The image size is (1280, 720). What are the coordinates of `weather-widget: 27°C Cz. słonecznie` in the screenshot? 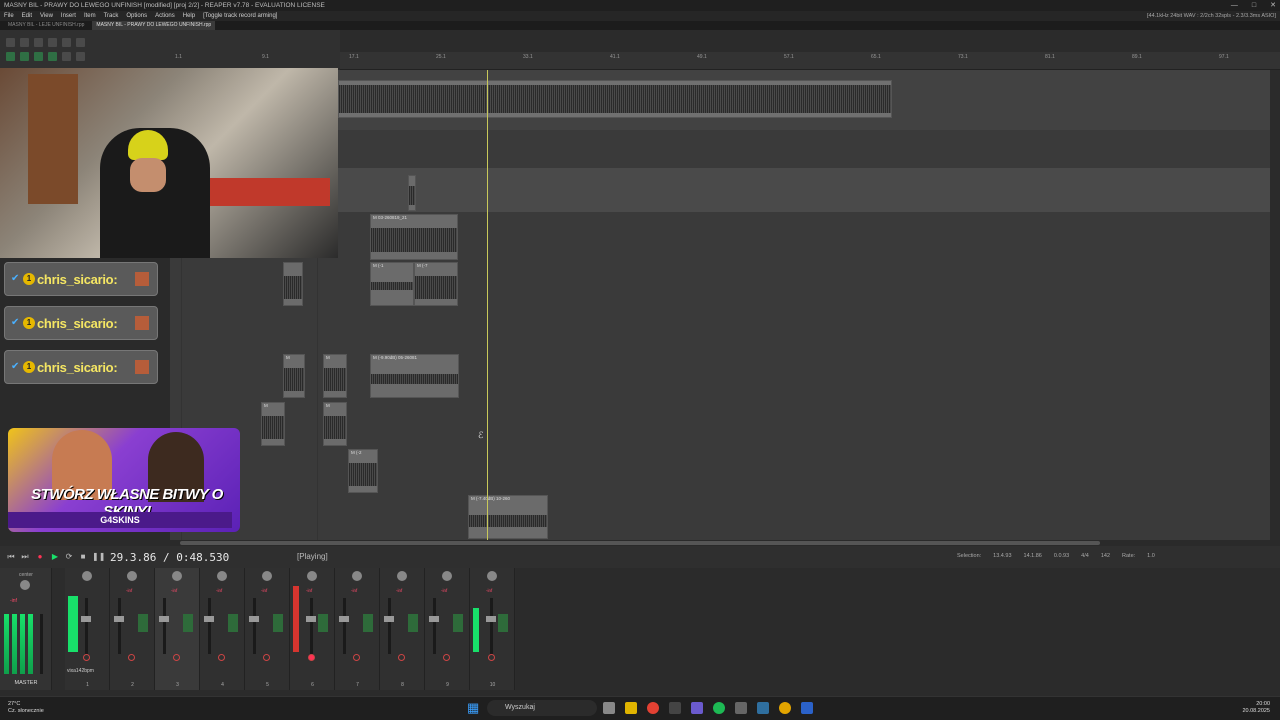 It's located at (26, 708).